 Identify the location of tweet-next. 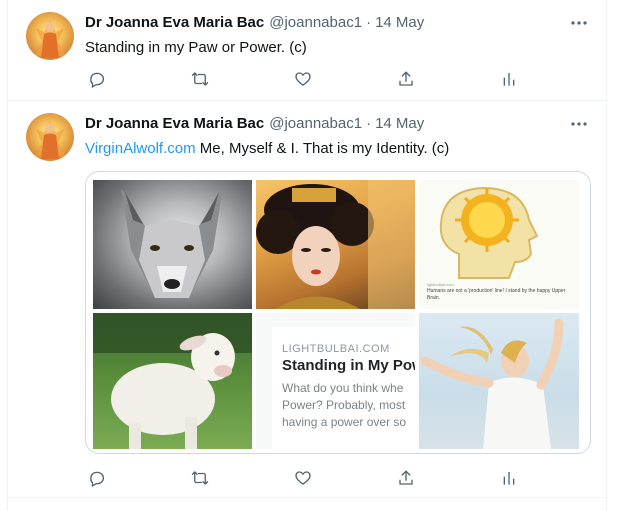
(307, 504).